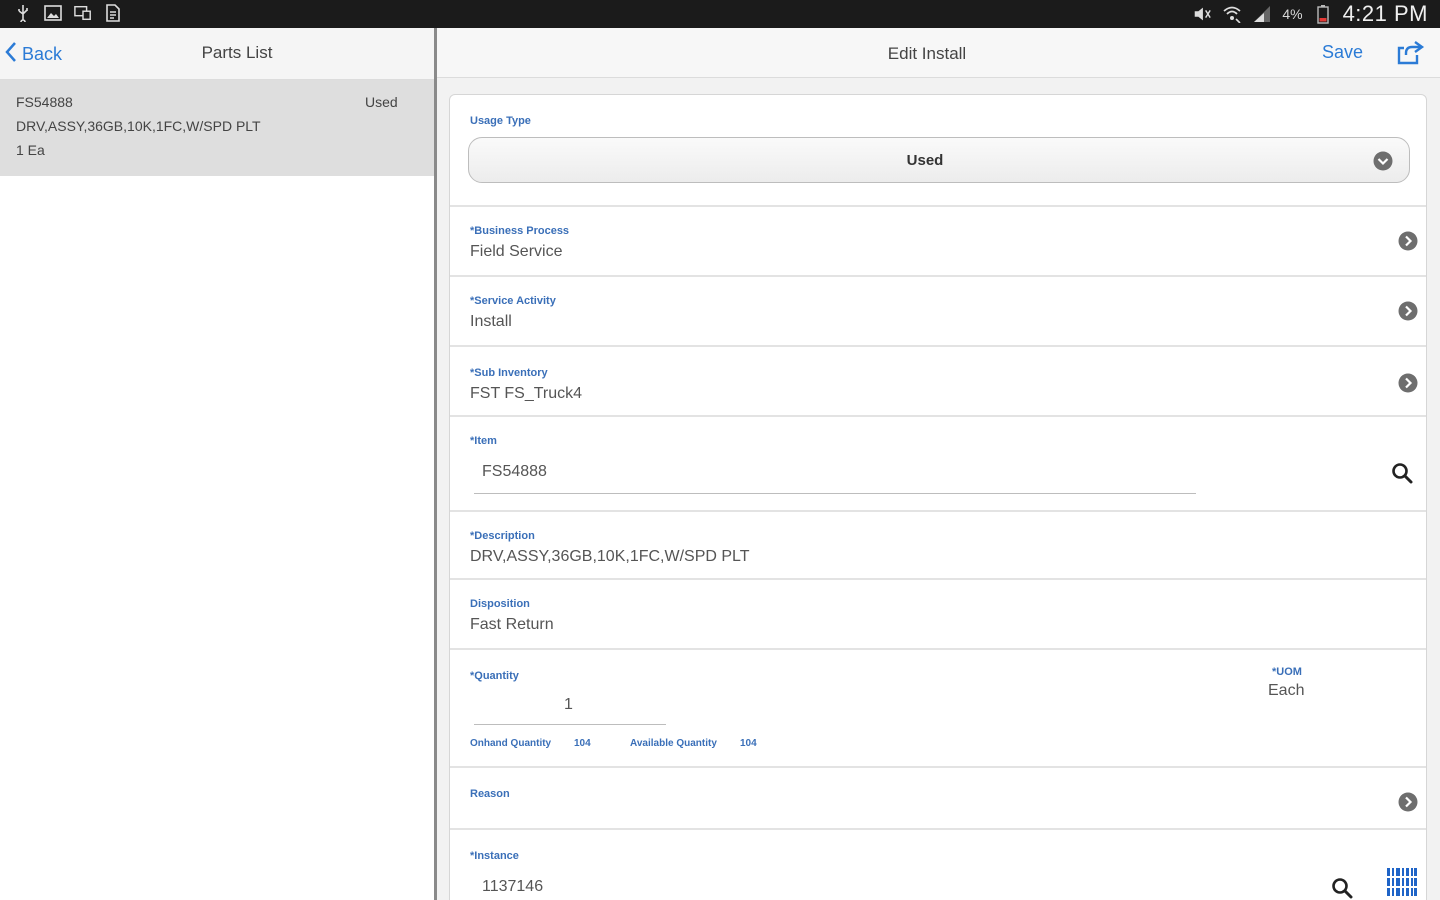  I want to click on sub-inventory-value: FST FS_Truck4, so click(526, 393).